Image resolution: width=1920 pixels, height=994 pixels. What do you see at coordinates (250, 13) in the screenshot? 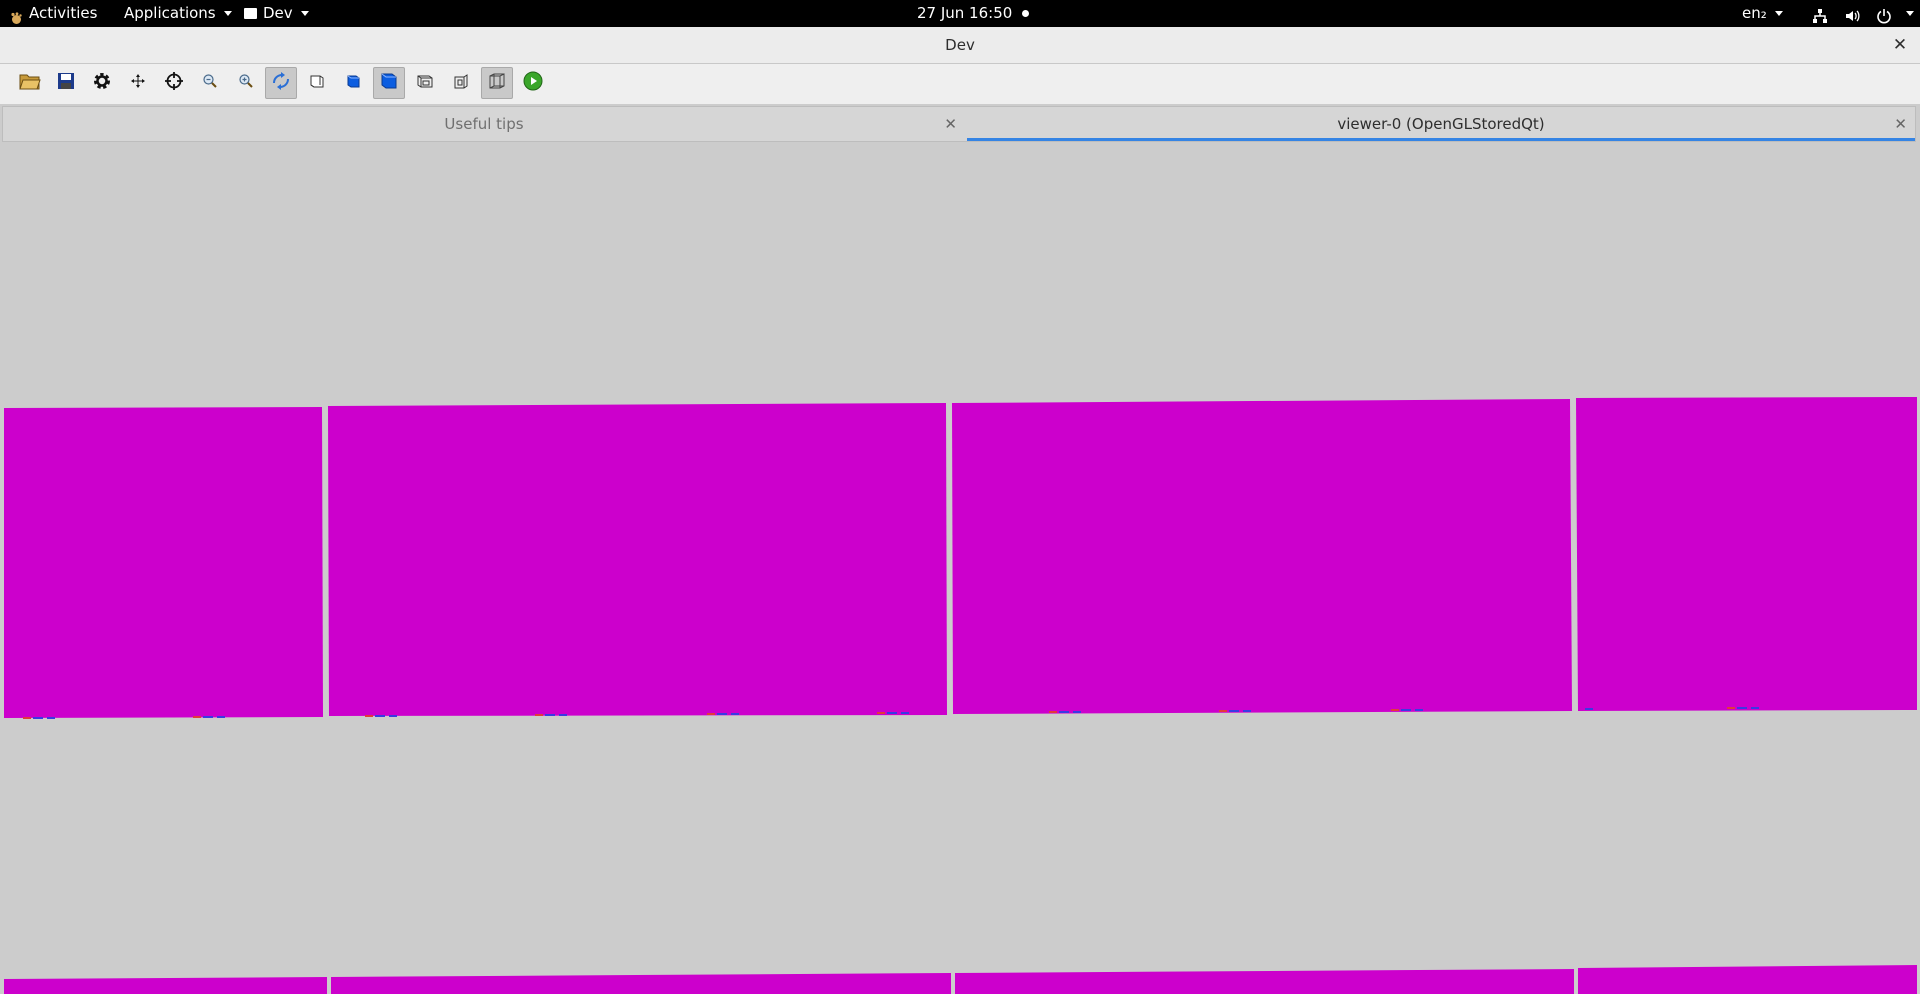
I see `app-window-icon` at bounding box center [250, 13].